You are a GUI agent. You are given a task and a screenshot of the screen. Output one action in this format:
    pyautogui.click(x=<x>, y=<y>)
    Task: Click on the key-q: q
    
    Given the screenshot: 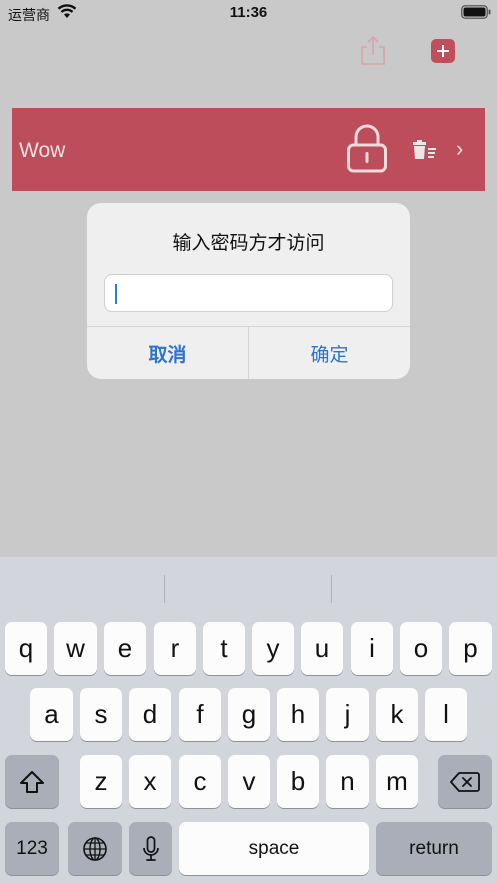 What is the action you would take?
    pyautogui.click(x=26, y=648)
    